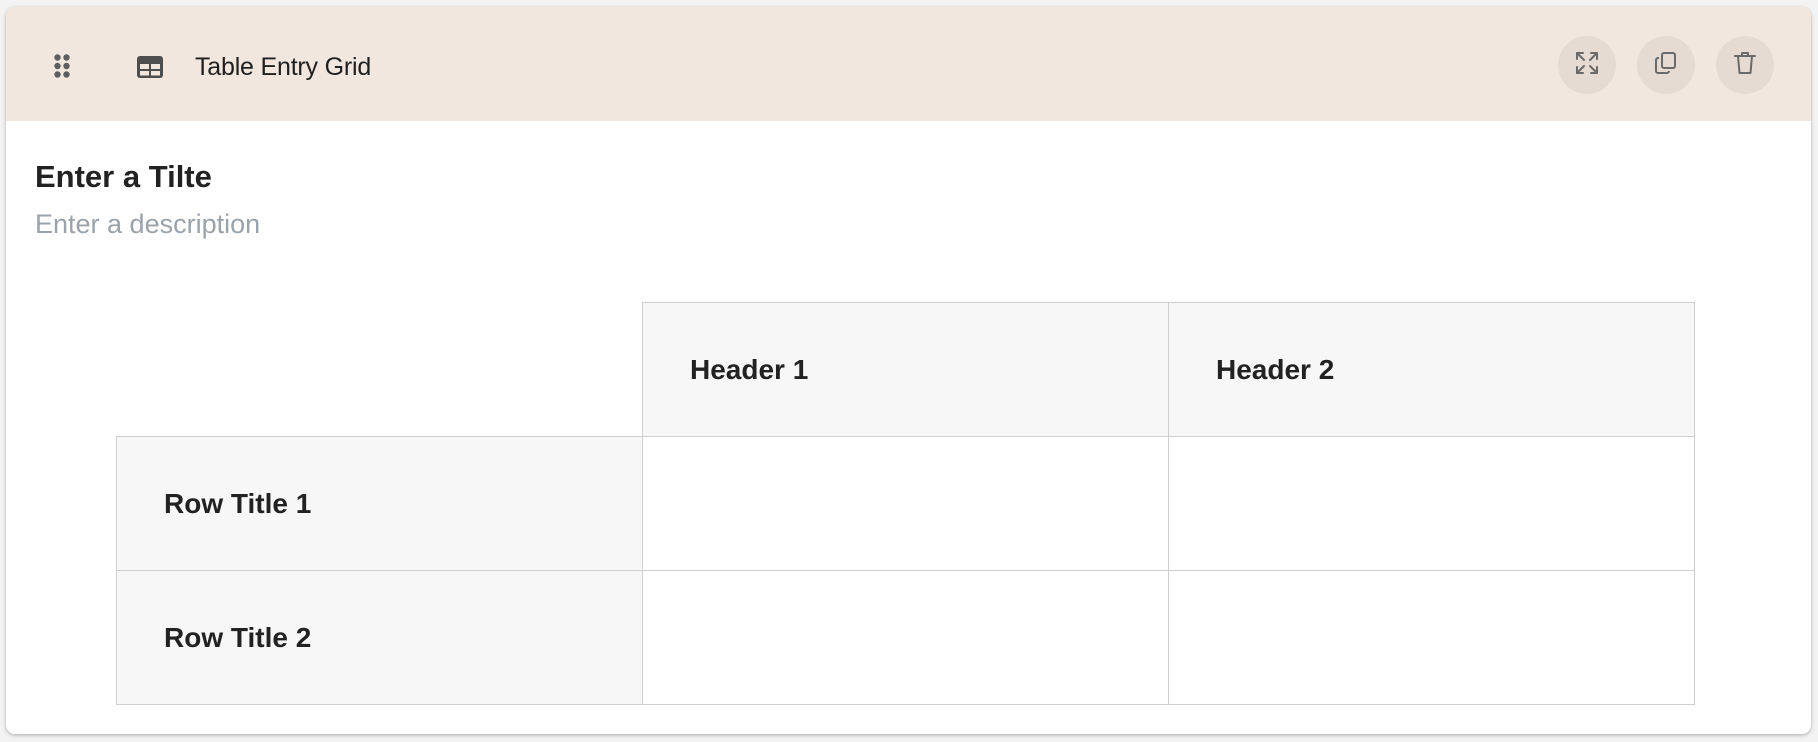 The width and height of the screenshot is (1818, 742). Describe the element at coordinates (379, 369) in the screenshot. I see `grid-corner` at that location.